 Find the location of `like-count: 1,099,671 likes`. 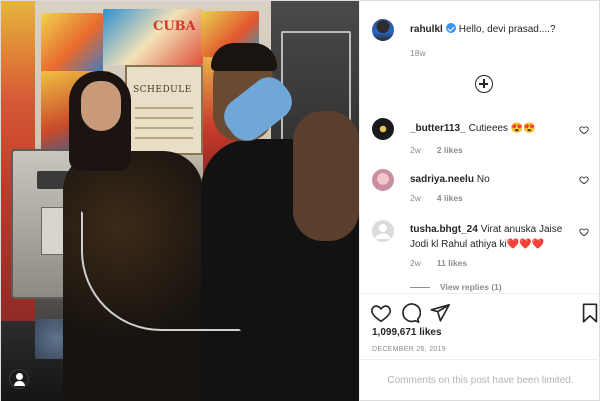

like-count: 1,099,671 likes is located at coordinates (407, 332).